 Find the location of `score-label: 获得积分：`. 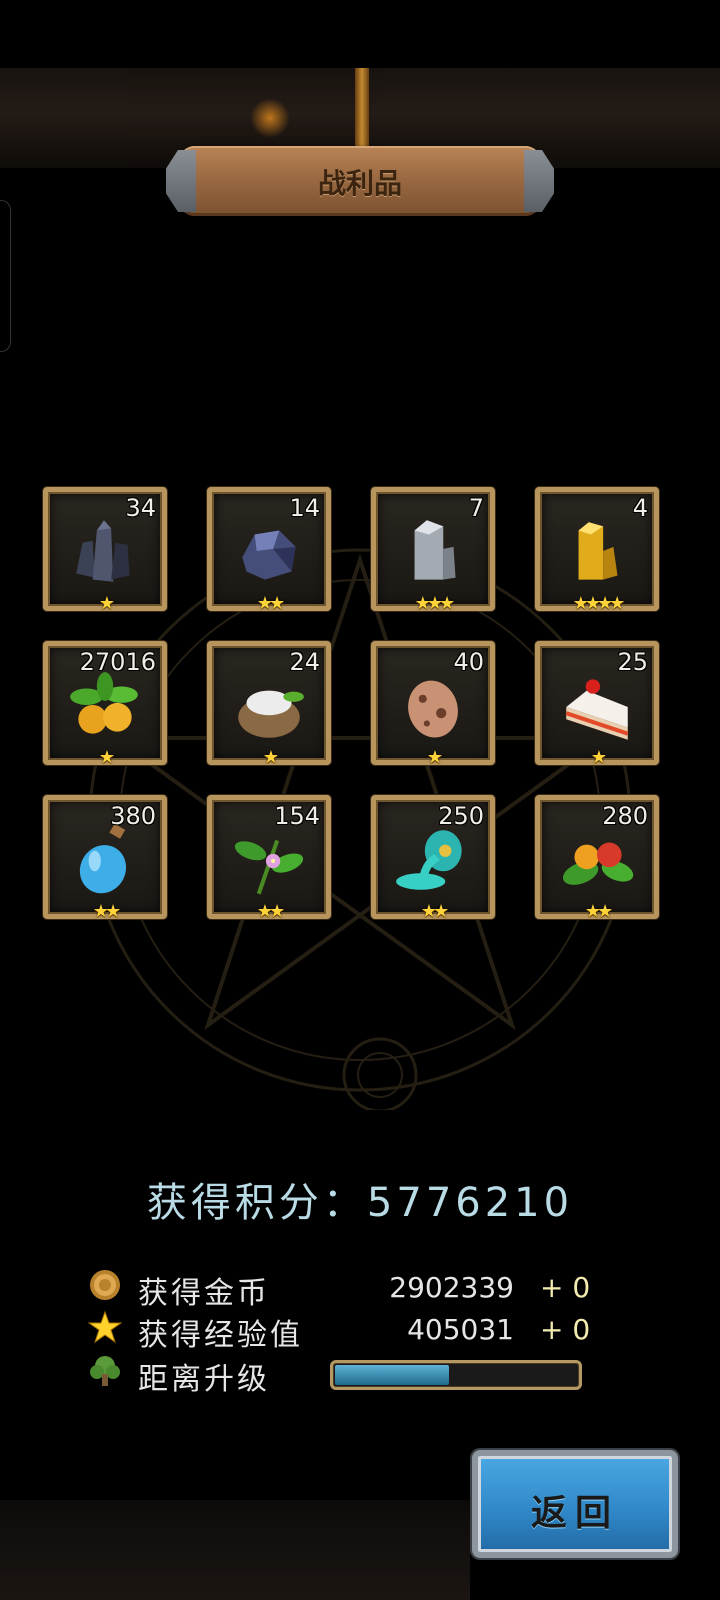

score-label: 获得积分： is located at coordinates (256, 1203).